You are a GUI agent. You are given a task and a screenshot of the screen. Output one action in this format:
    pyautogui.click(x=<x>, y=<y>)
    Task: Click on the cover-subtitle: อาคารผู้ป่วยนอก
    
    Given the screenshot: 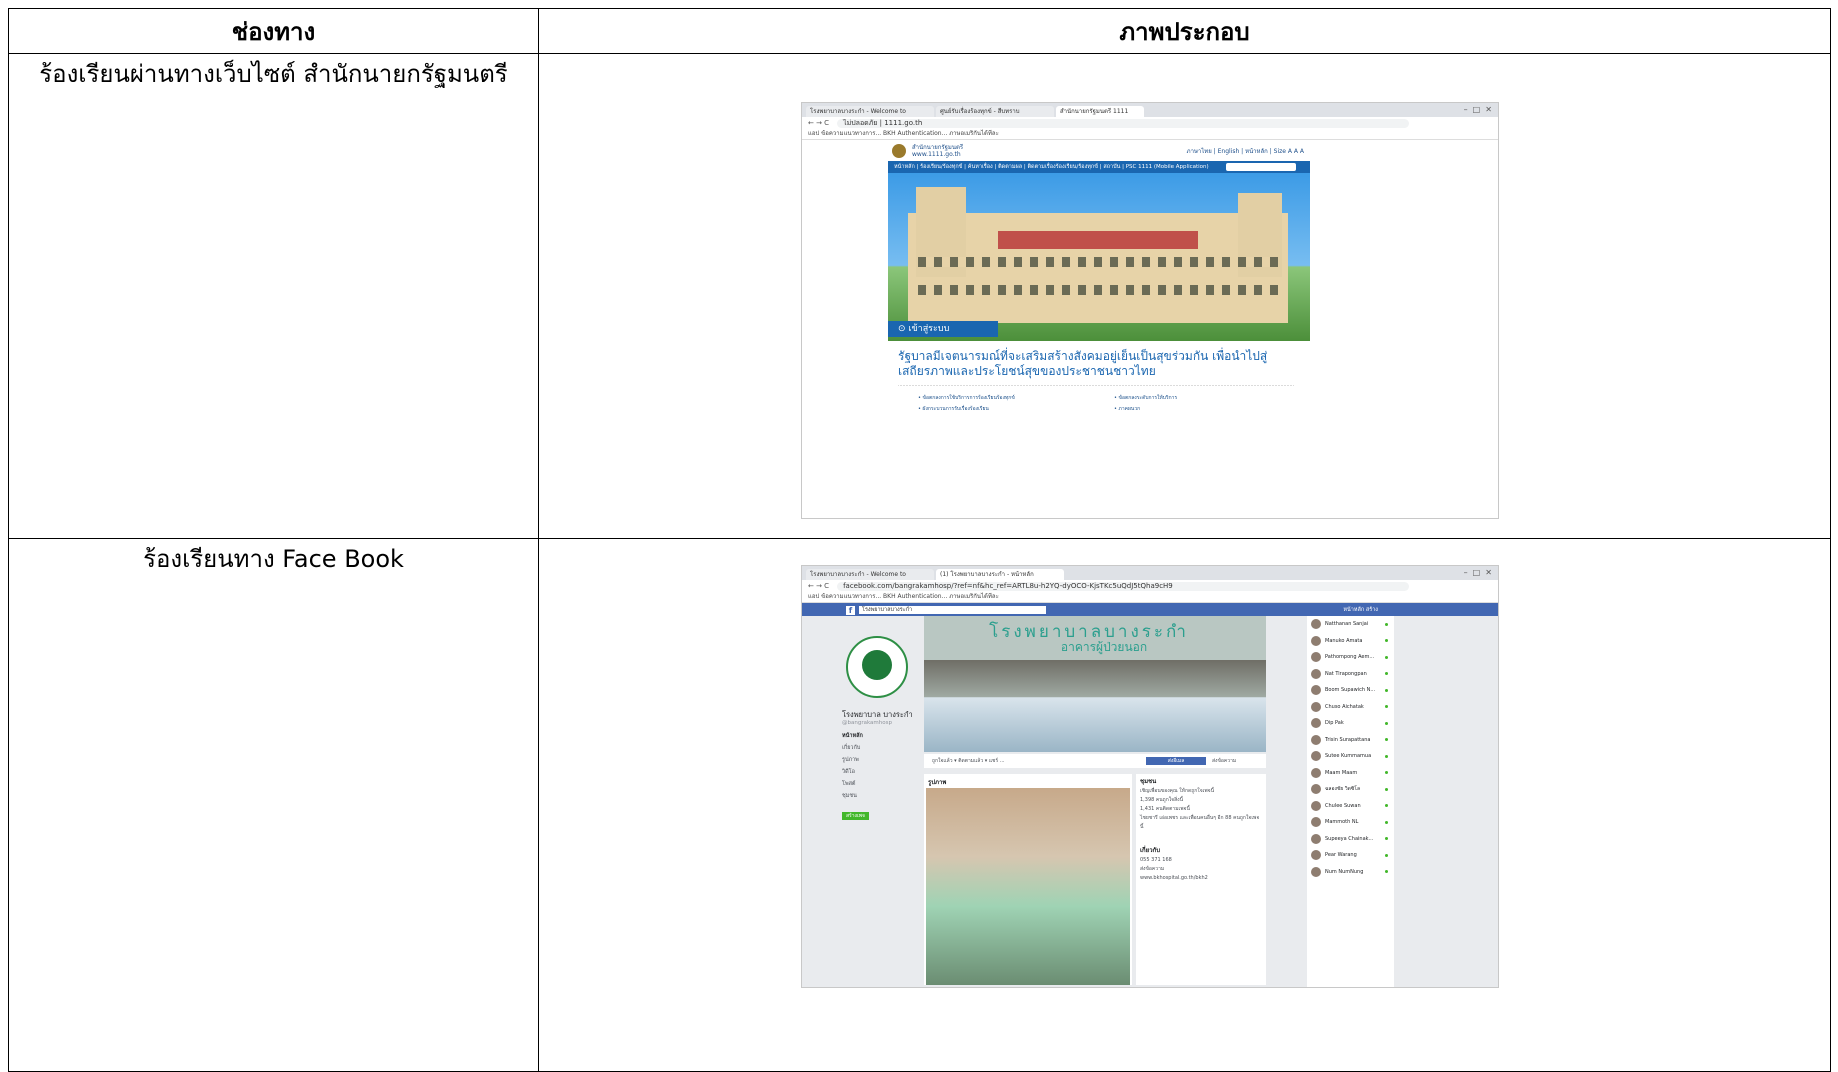 What is the action you would take?
    pyautogui.click(x=1104, y=647)
    